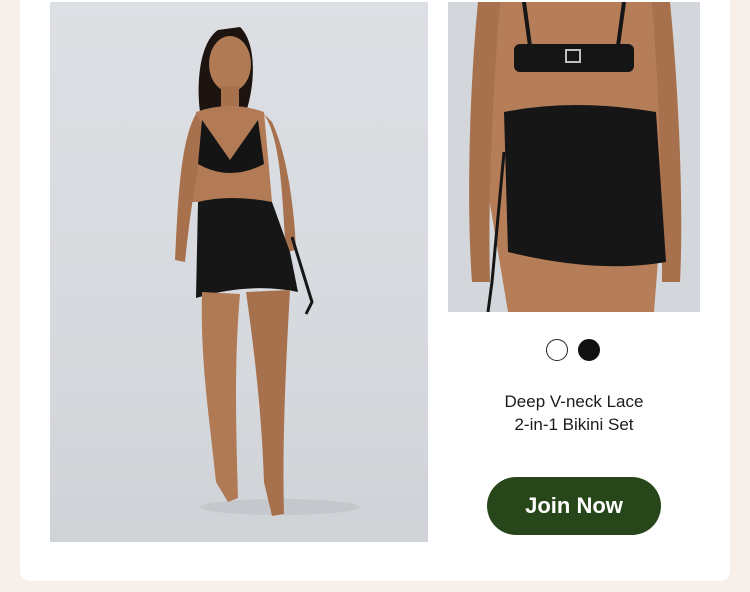 The image size is (750, 592). Describe the element at coordinates (574, 401) in the screenshot. I see `product-title-line1: Deep V-neck Lace` at that location.